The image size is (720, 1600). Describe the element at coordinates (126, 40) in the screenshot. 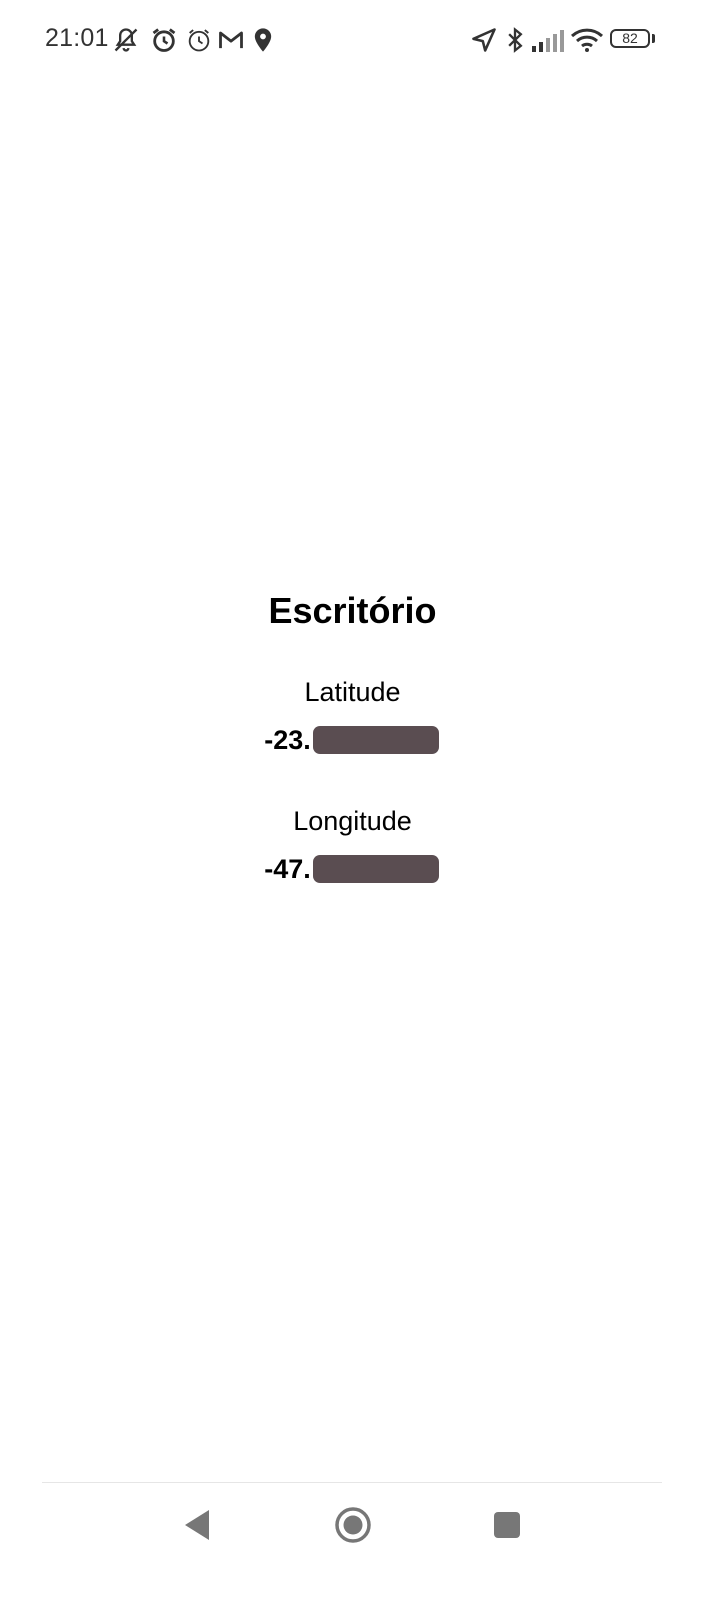

I see `vibrate-silent-icon` at that location.